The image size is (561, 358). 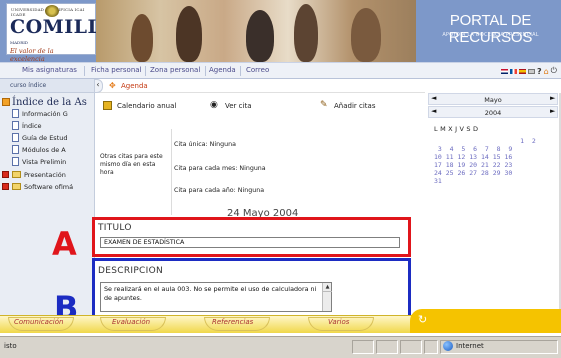 I want to click on logo-slogan: MADRID El valor de la excelencia, so click(x=32, y=50).